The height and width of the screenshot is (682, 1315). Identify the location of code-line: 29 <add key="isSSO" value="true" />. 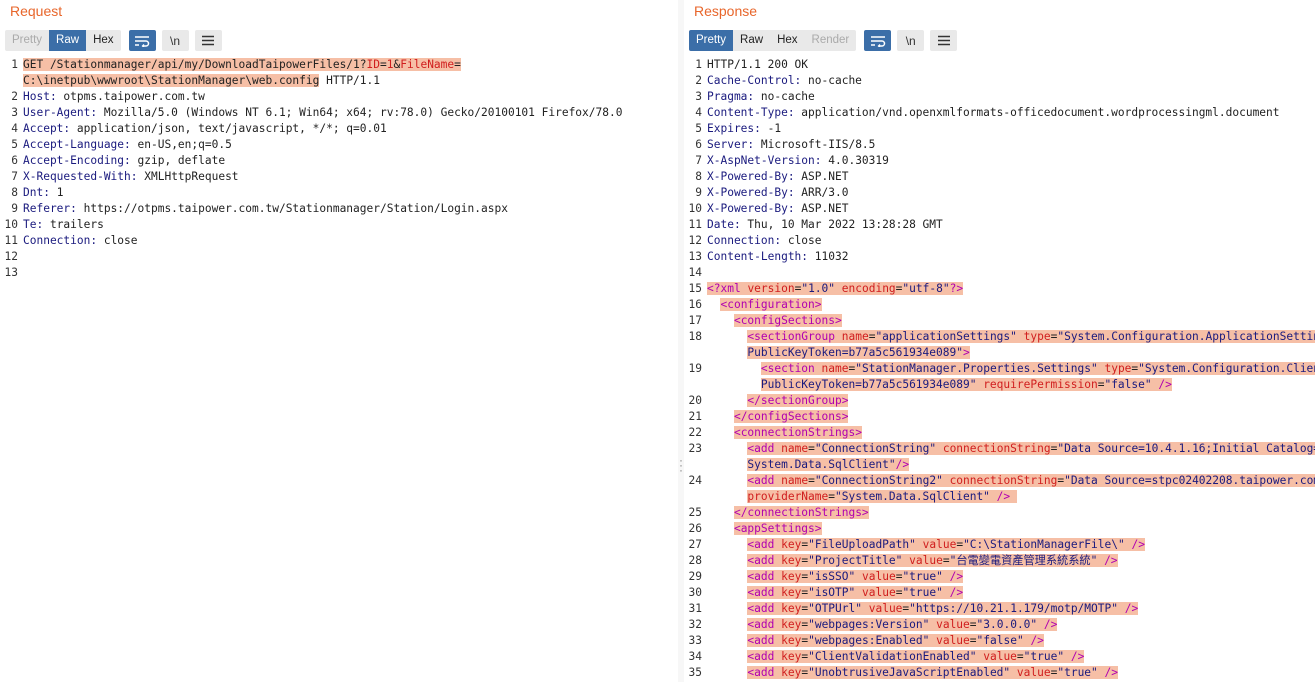
(999, 577).